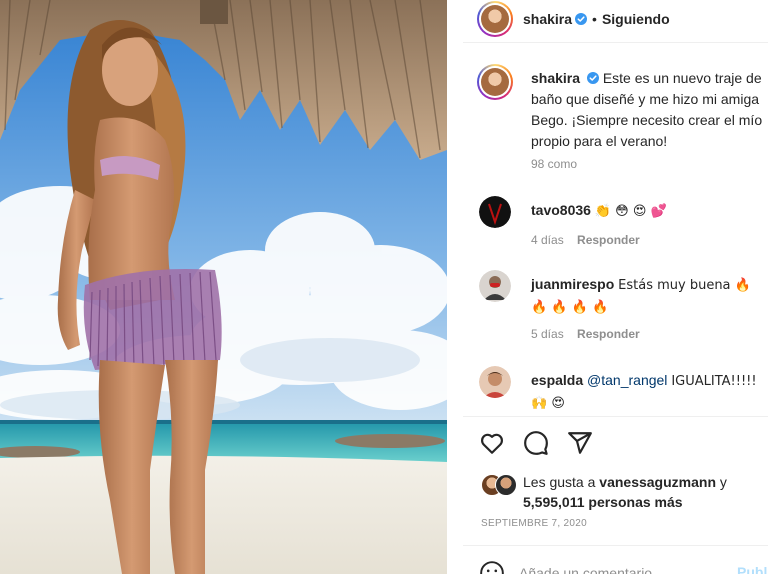 This screenshot has width=768, height=574. What do you see at coordinates (580, 443) in the screenshot?
I see `paper-plane-icon` at bounding box center [580, 443].